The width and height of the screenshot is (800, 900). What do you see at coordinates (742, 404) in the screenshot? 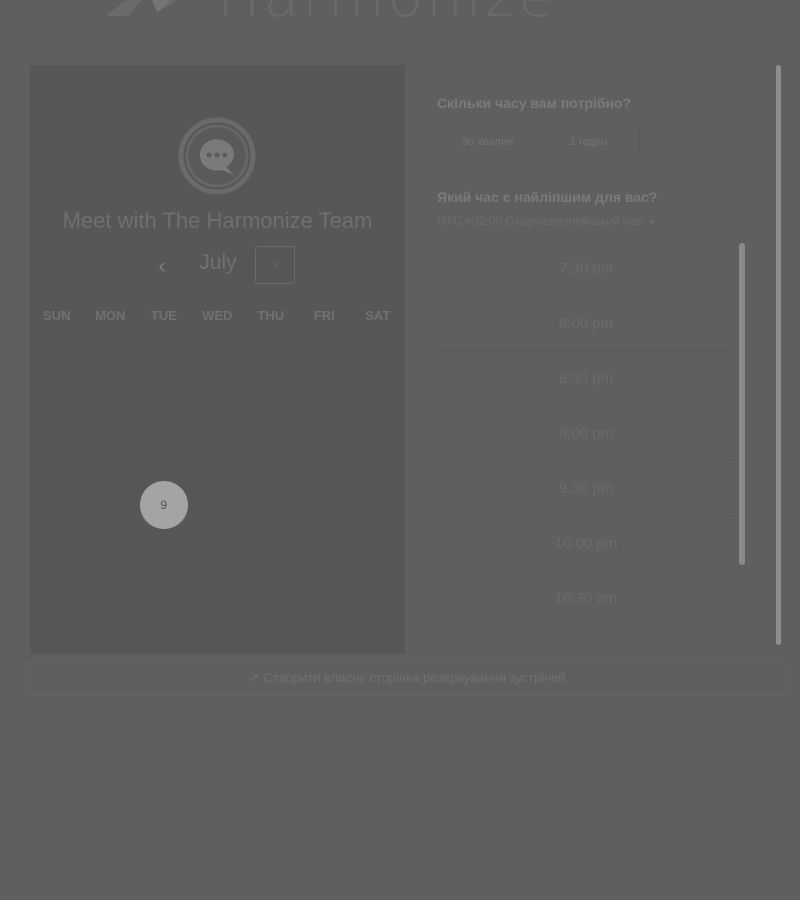
I see `time-slot-scrollbar` at bounding box center [742, 404].